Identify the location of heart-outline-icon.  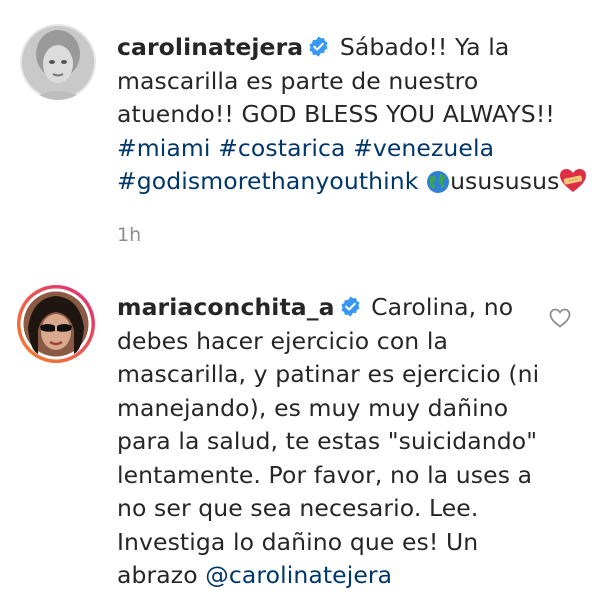
(560, 318).